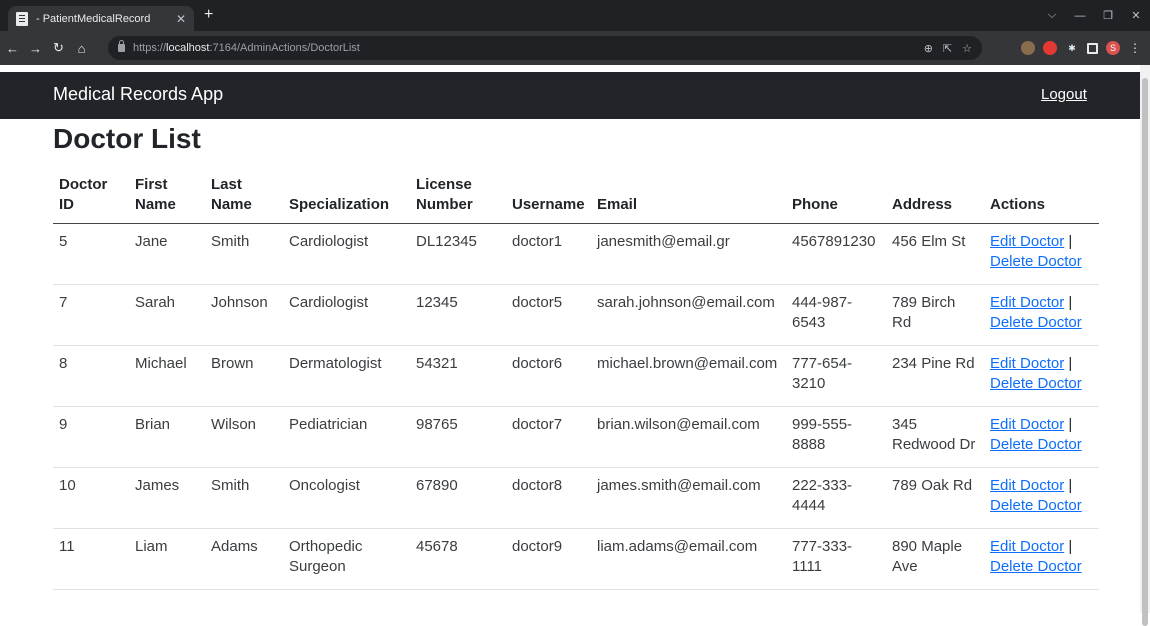 This screenshot has height=626, width=1150. Describe the element at coordinates (458, 498) in the screenshot. I see `license-number-cell: 67890` at that location.